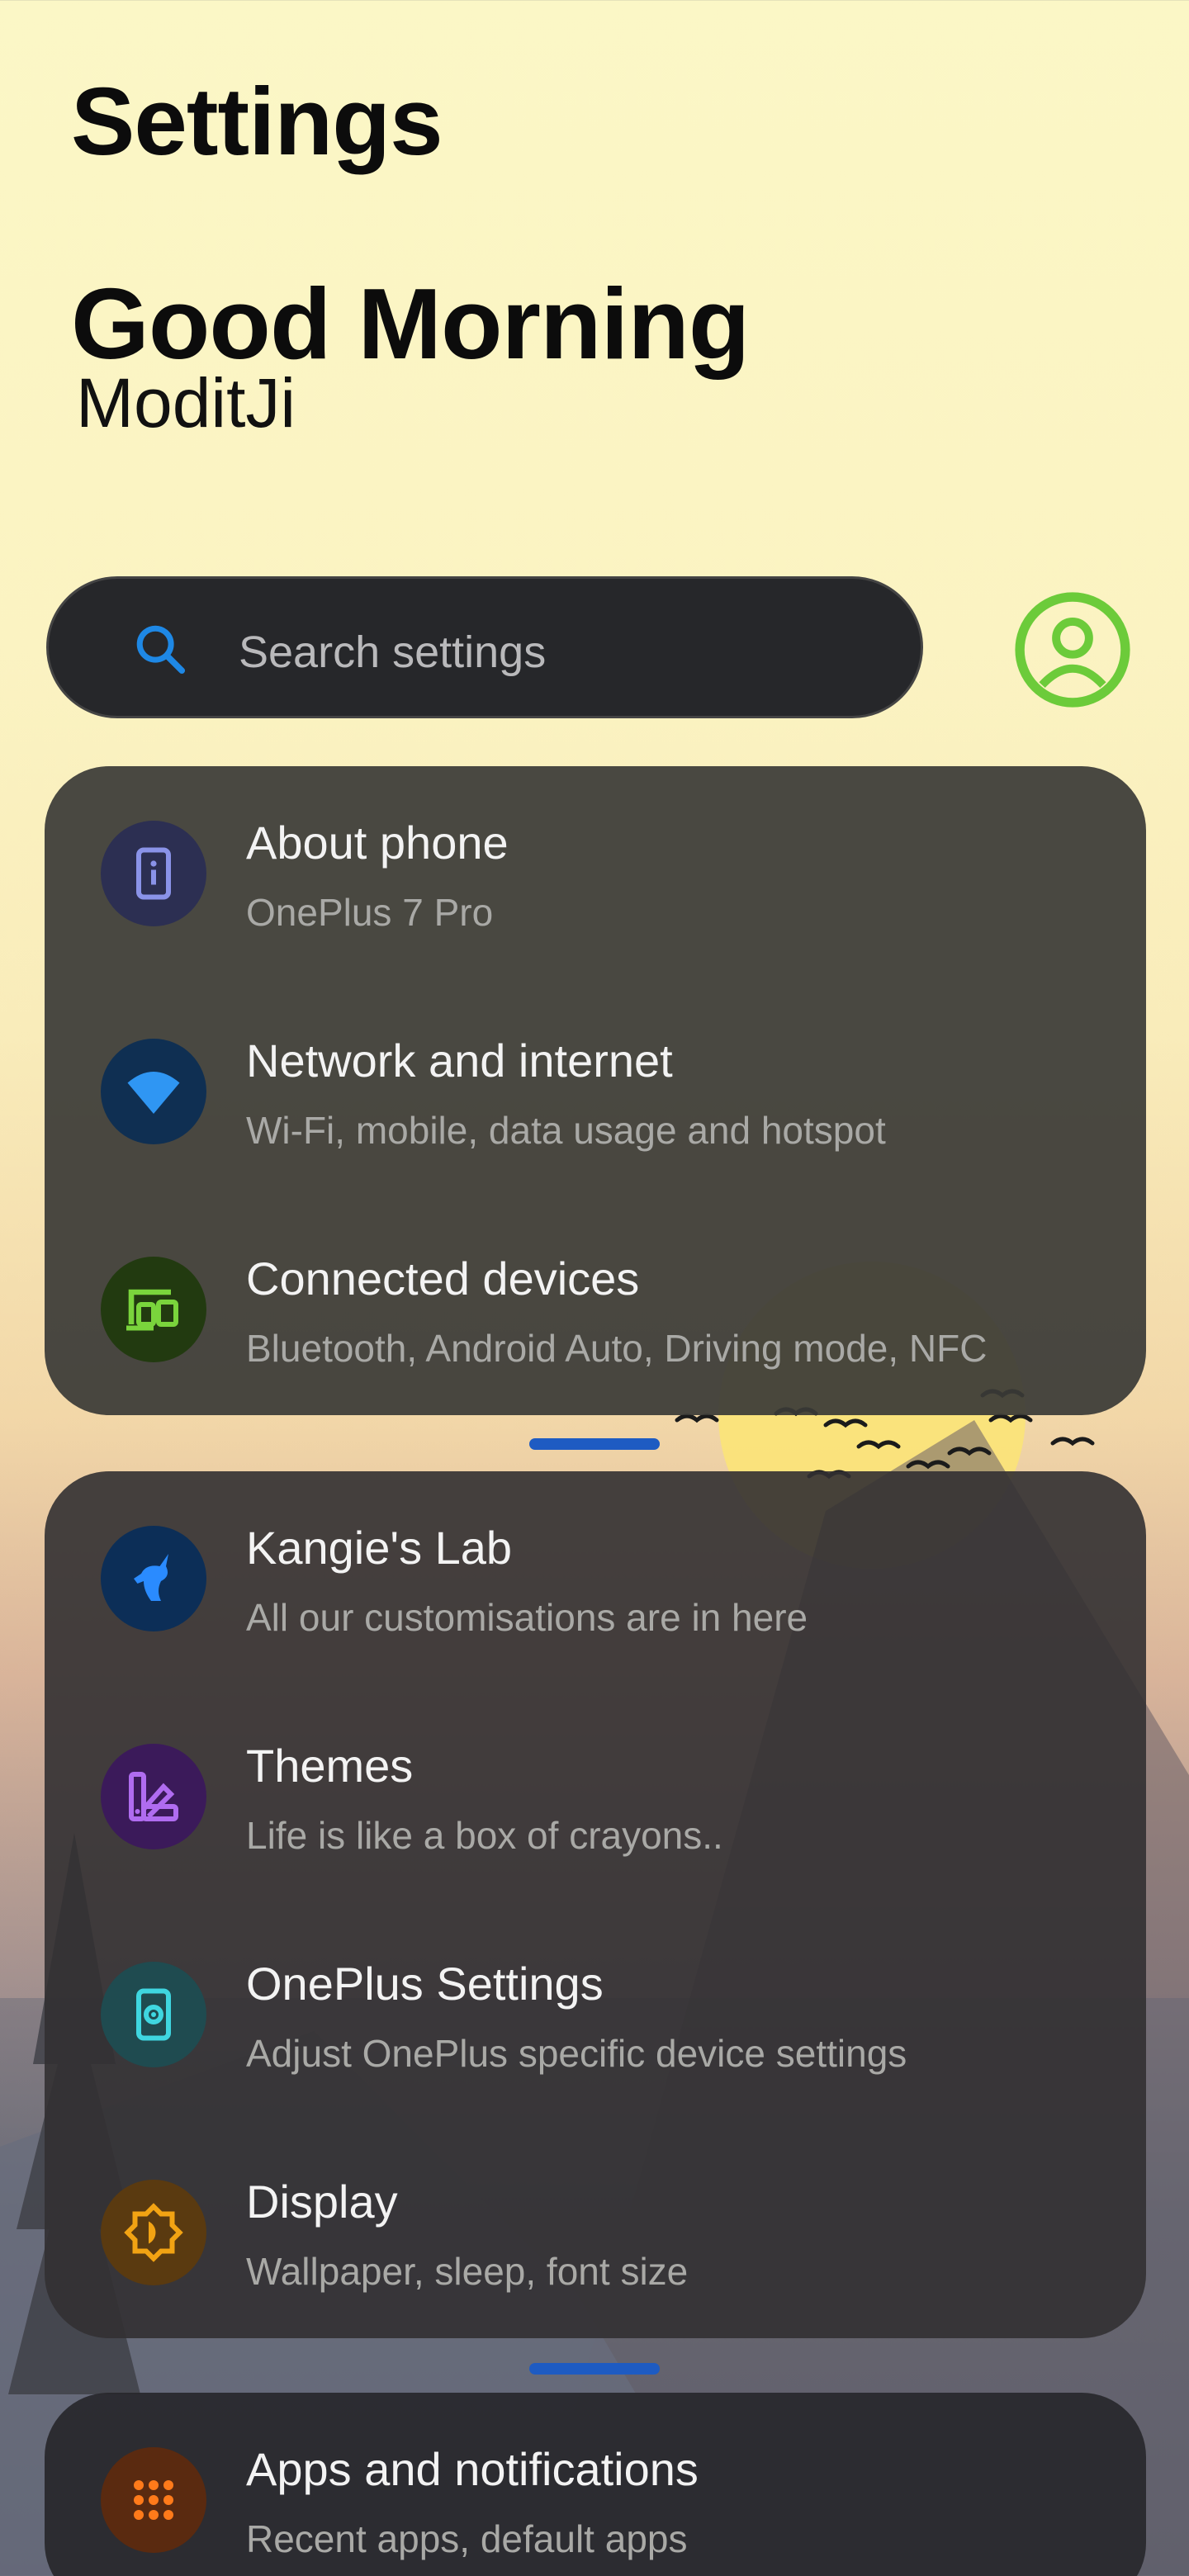 Image resolution: width=1189 pixels, height=2576 pixels. I want to click on item-title: Kangie's Lab, so click(379, 1548).